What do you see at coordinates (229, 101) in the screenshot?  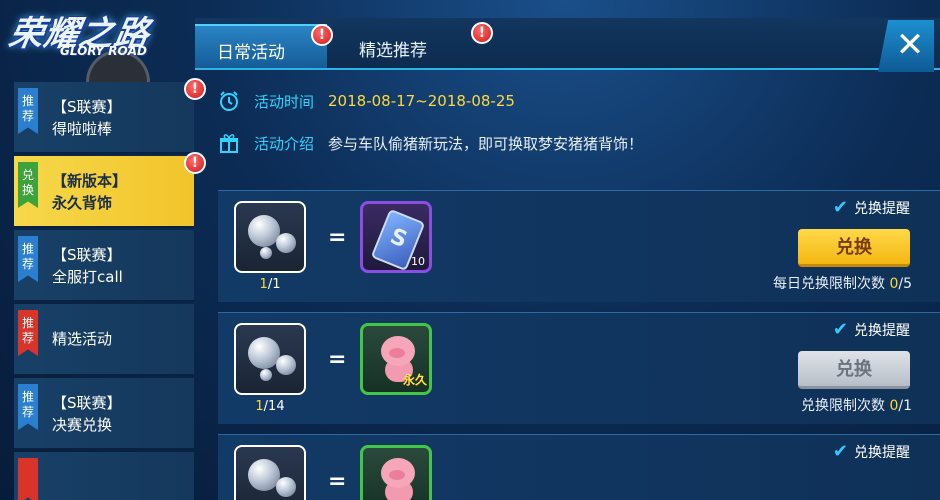 I see `alarm-clock-icon` at bounding box center [229, 101].